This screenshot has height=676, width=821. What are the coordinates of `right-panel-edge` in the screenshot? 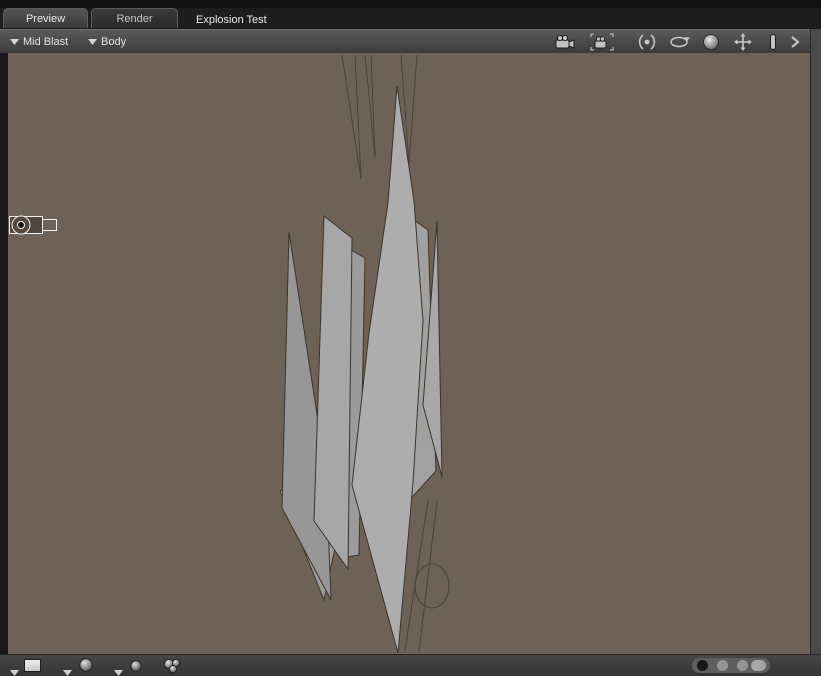 It's located at (815, 341).